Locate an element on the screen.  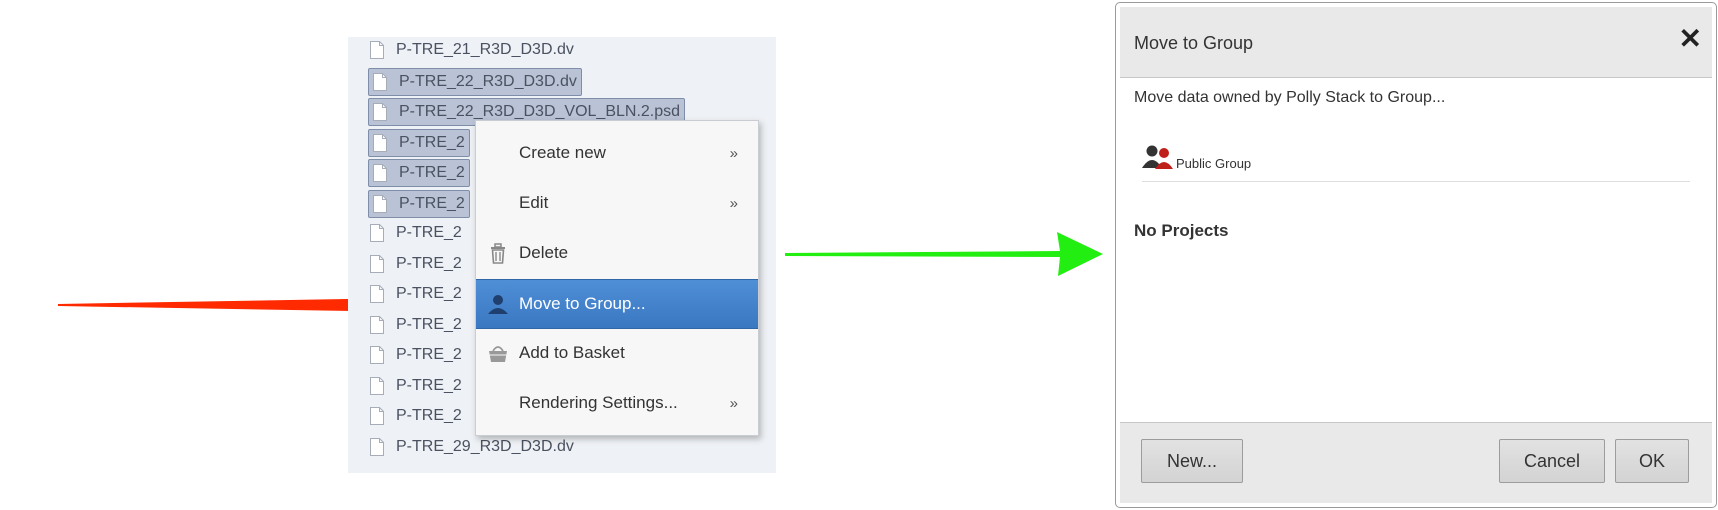
user-icon is located at coordinates (498, 304).